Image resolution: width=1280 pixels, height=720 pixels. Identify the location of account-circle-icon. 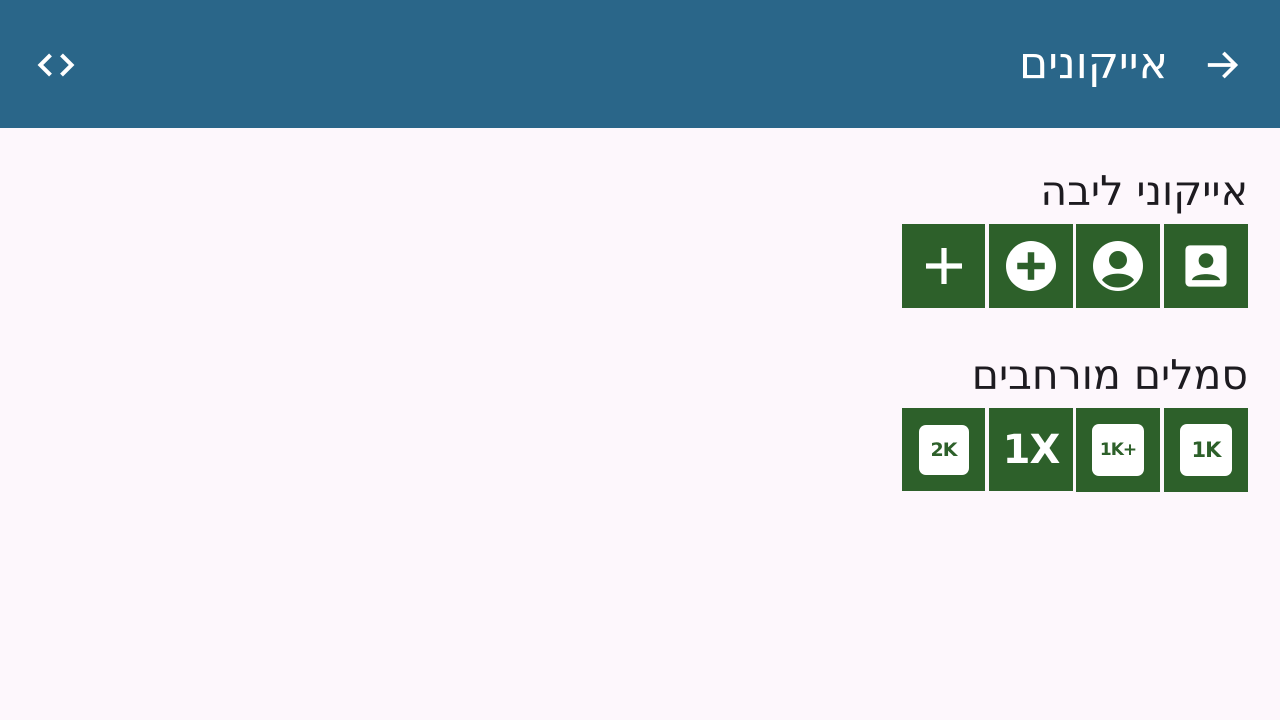
(1118, 266).